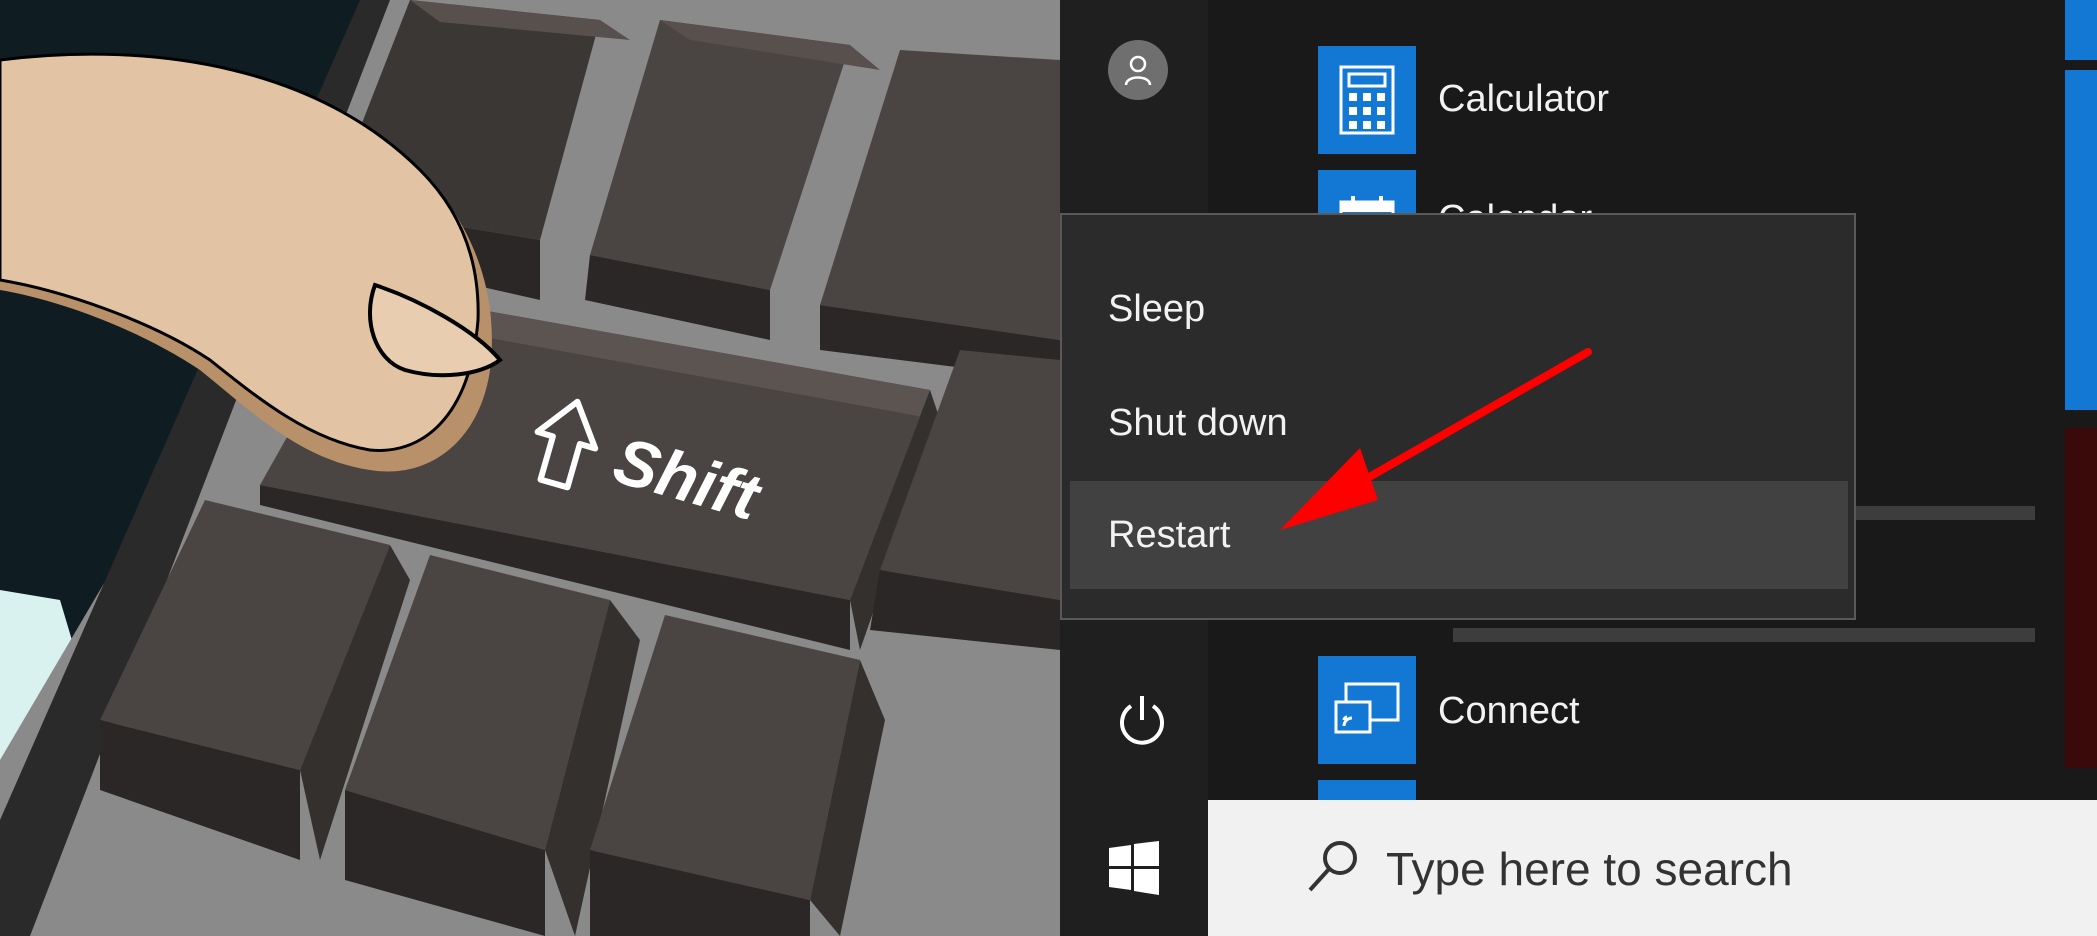  I want to click on menu-item-label: Restart, so click(1169, 534).